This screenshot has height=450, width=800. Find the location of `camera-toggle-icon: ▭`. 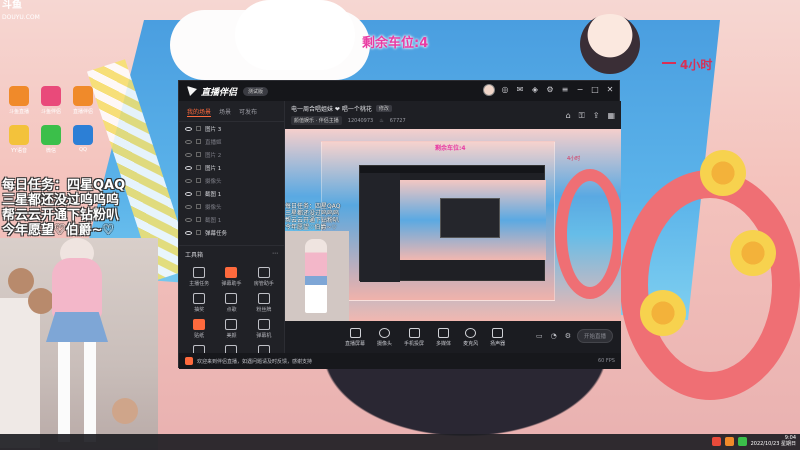

camera-toggle-icon: ▭ is located at coordinates (539, 336).